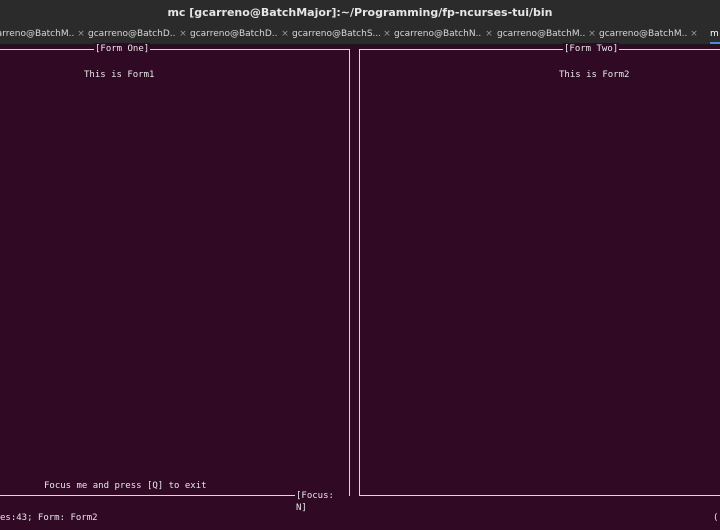  I want to click on terminal-tab: gcarreno@BatchS... ×, so click(343, 34).